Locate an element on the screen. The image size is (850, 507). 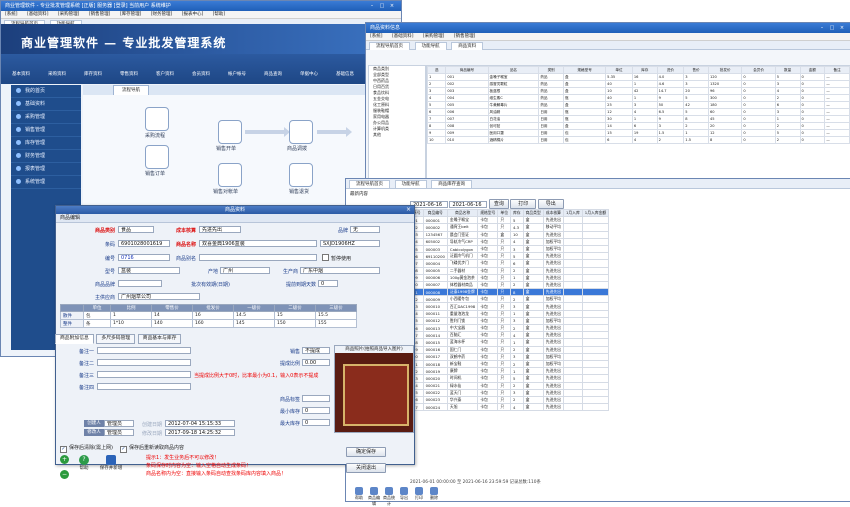
toolbar-account-button: 帐户帐号 is located at coordinates (237, 67).